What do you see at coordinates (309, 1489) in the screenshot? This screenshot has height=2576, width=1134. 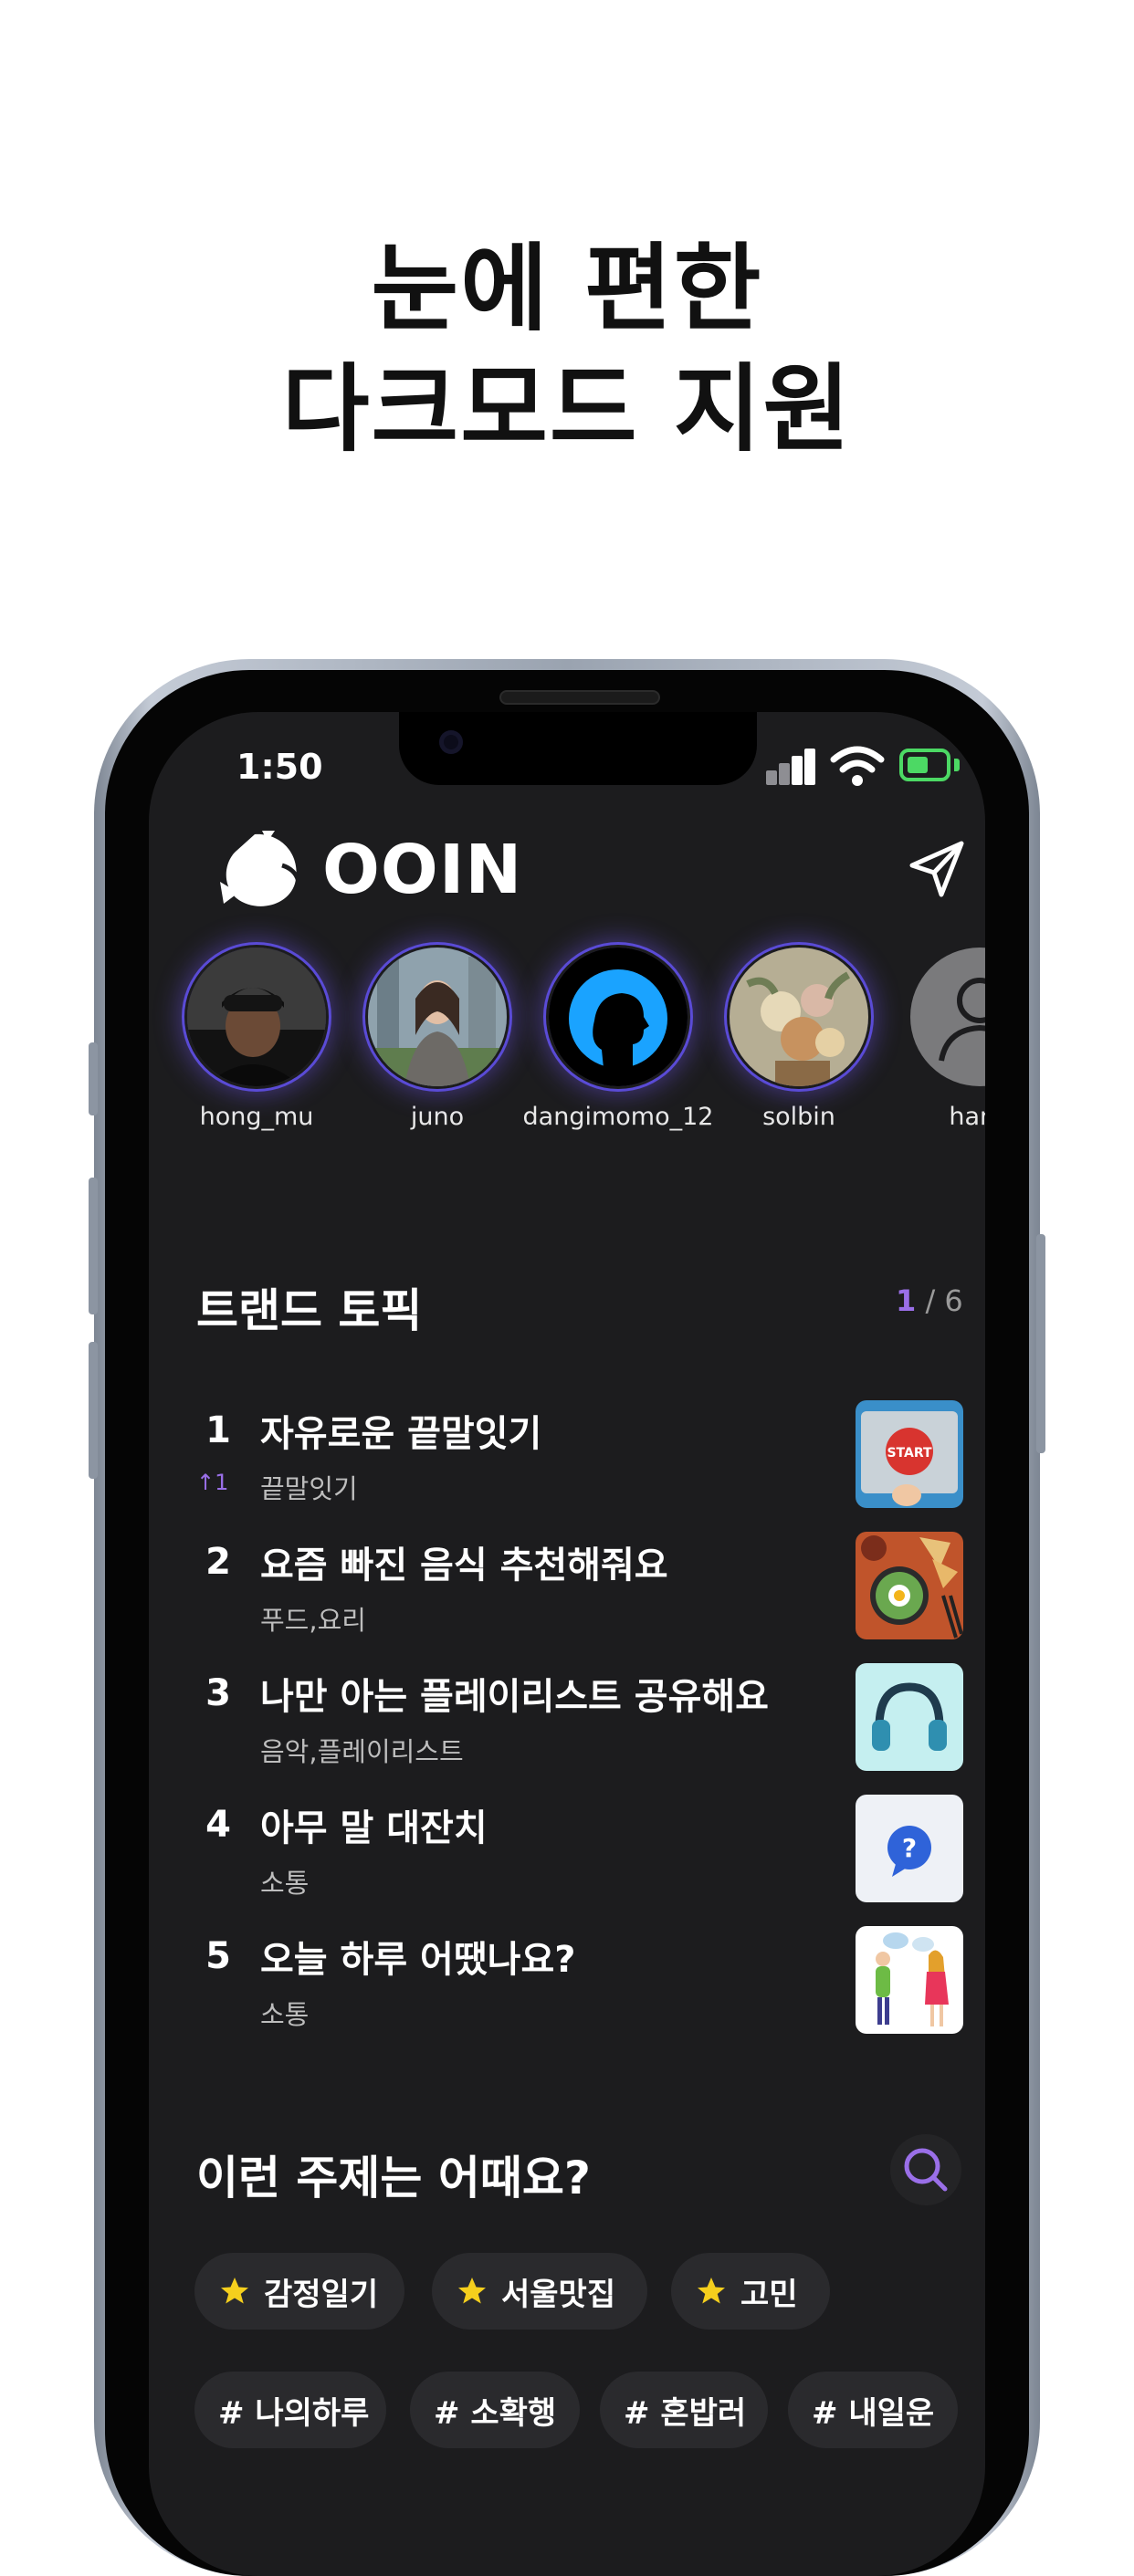 I see `topic-tag: 끝말잇기` at bounding box center [309, 1489].